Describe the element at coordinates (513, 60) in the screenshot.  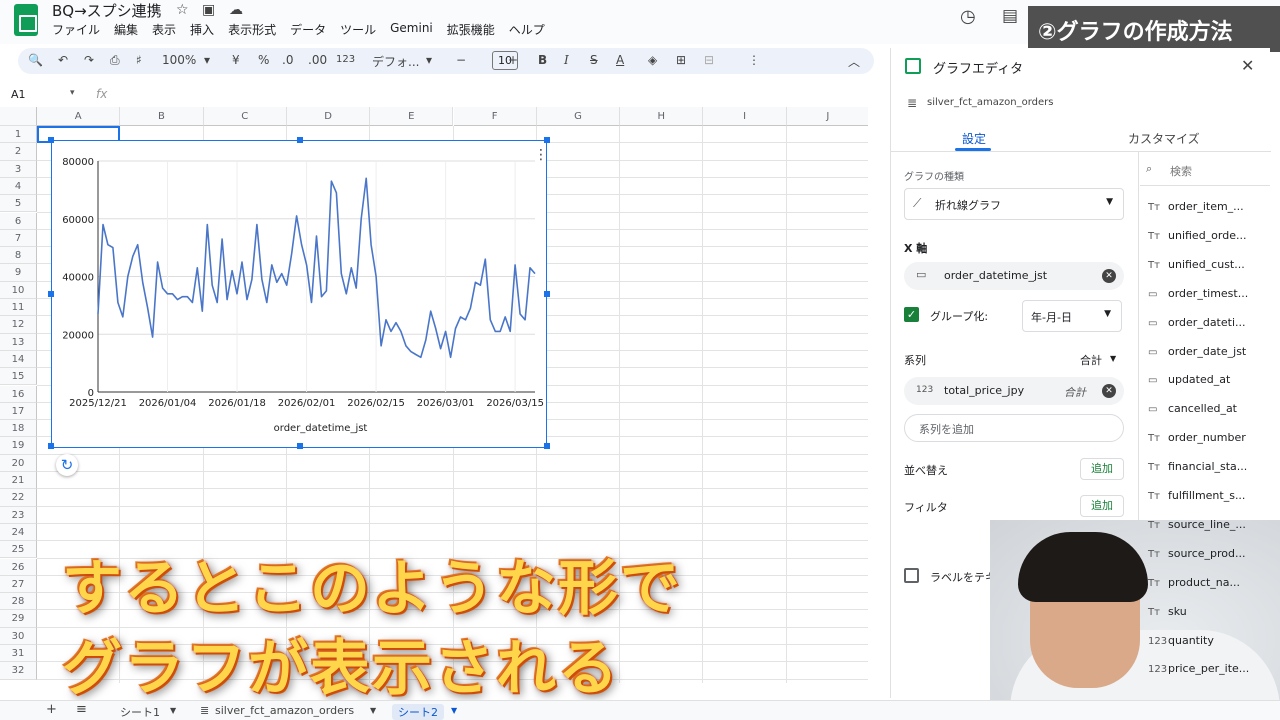
I see `increase-font-size-button: +` at that location.